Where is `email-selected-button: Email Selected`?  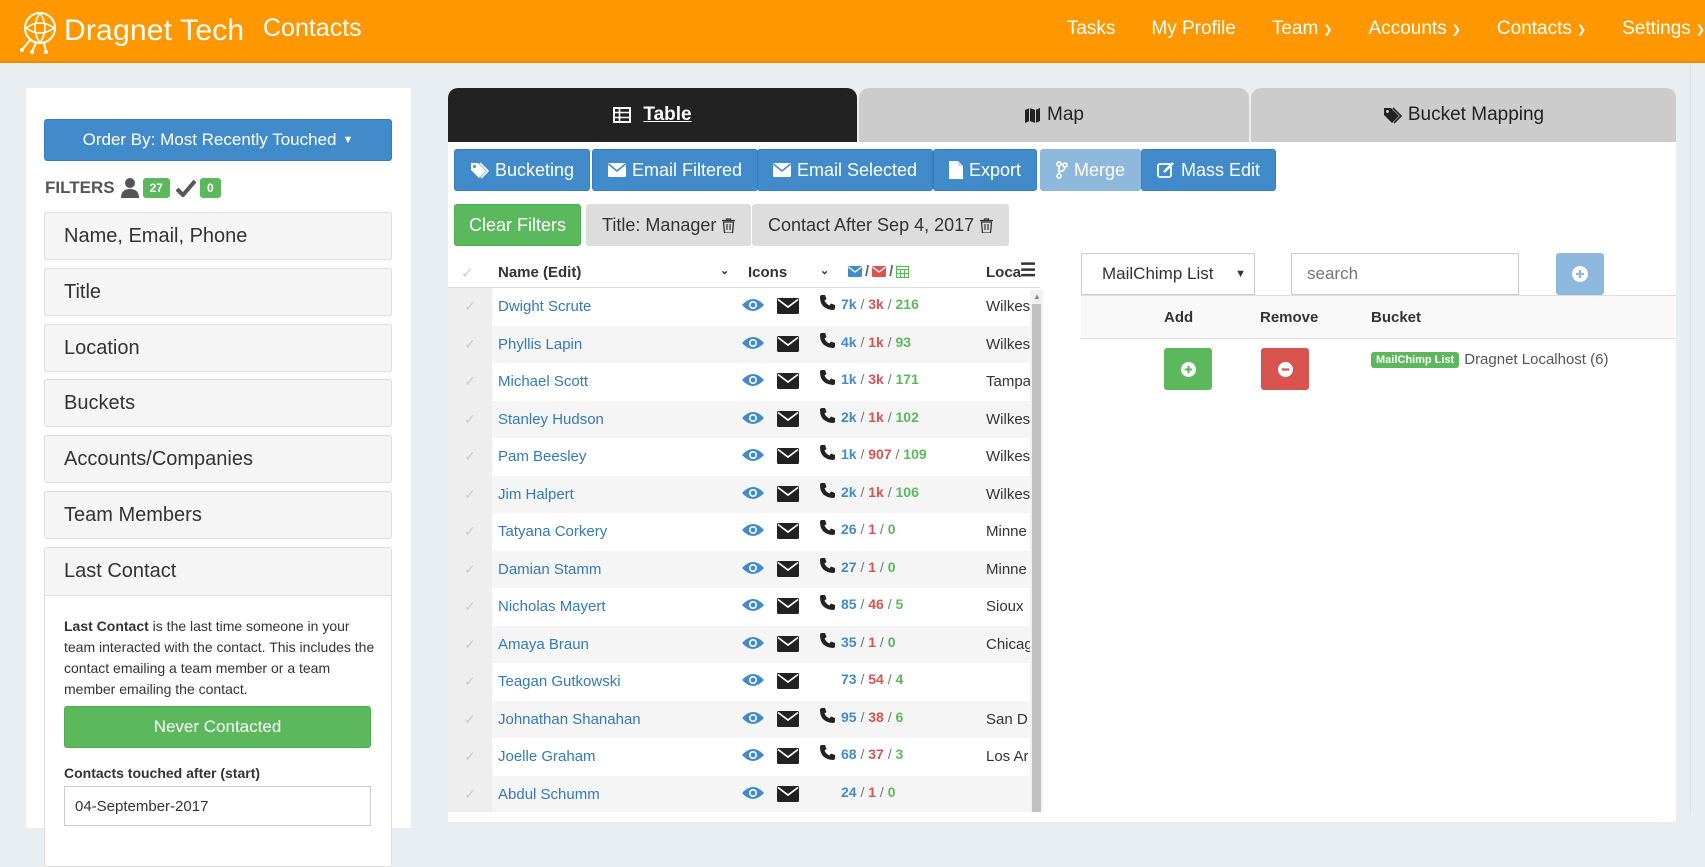
email-selected-button: Email Selected is located at coordinates (845, 170).